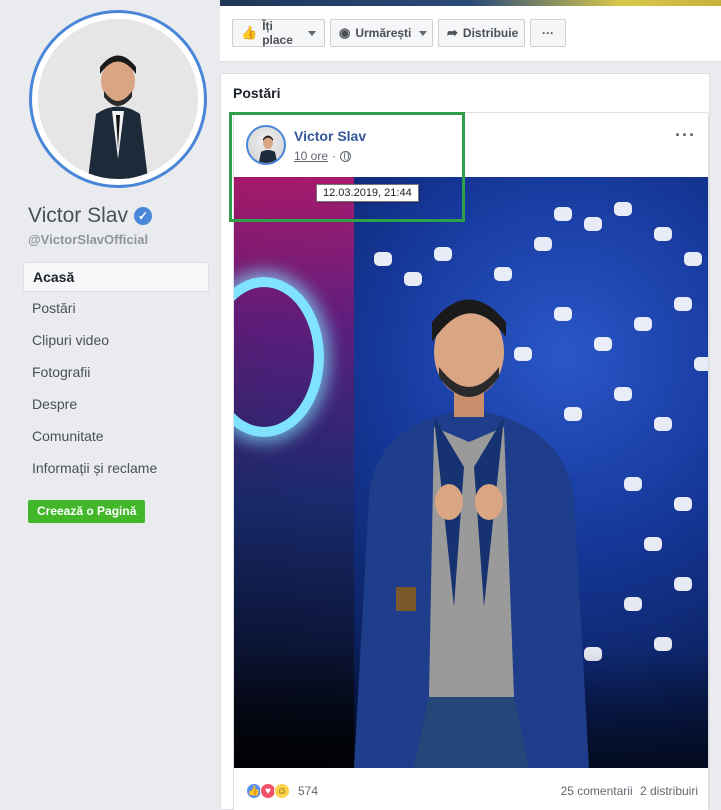  Describe the element at coordinates (257, 93) in the screenshot. I see `posts-section-title: Postări` at that location.